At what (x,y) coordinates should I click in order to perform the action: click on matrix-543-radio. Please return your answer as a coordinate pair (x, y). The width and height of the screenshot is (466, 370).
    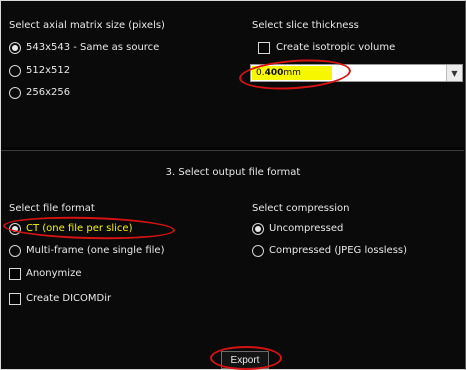
    Looking at the image, I should click on (15, 48).